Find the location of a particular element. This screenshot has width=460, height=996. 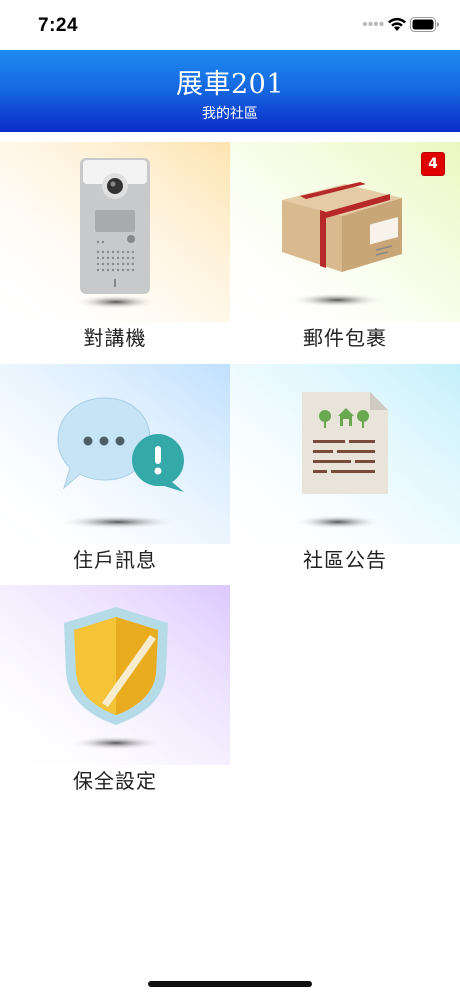

tile-security-settings: 保全設定 is located at coordinates (115, 696).